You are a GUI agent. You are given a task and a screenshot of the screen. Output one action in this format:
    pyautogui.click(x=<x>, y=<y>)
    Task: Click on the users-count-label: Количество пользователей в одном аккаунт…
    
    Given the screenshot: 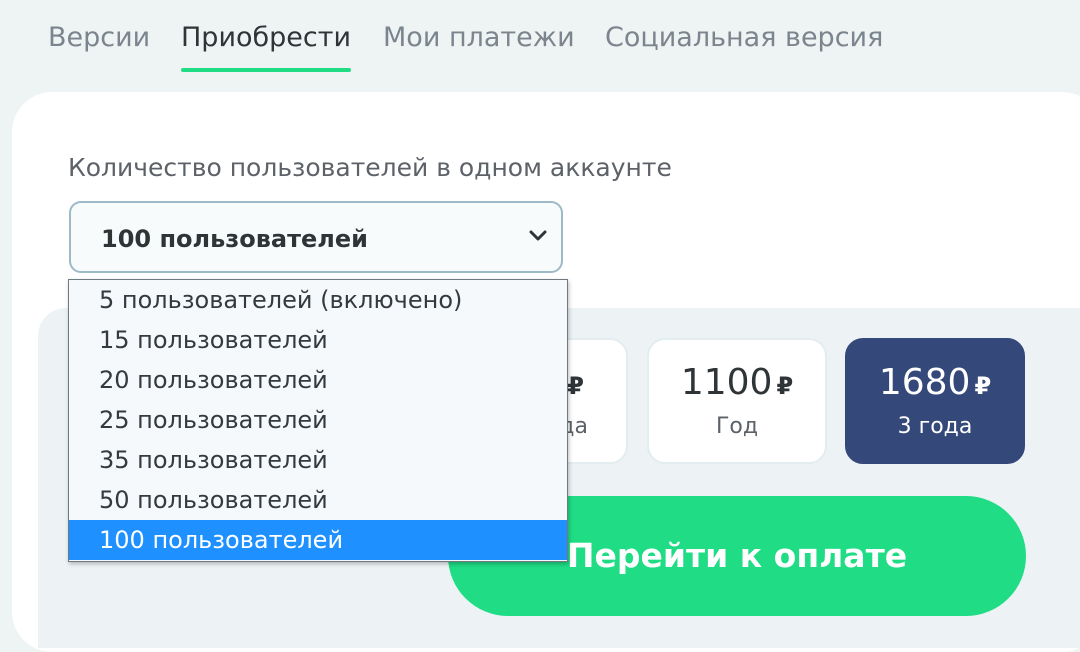 What is the action you would take?
    pyautogui.click(x=370, y=167)
    